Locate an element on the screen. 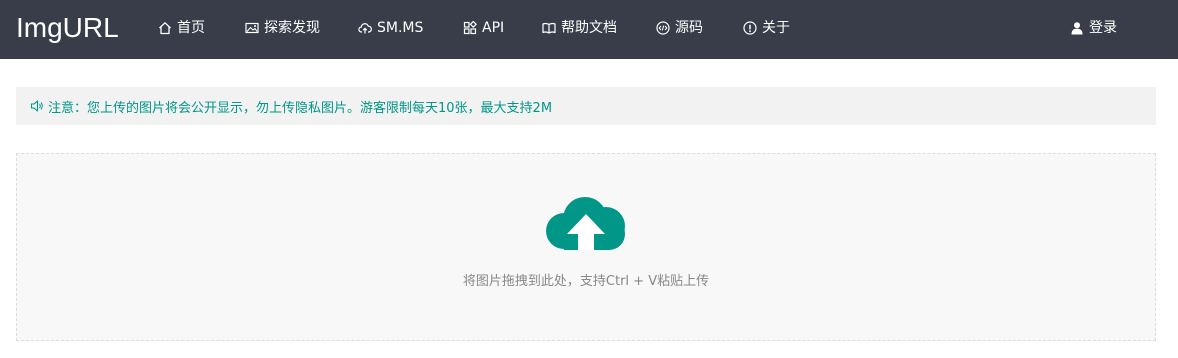  nav-item-explore: 探索发现 is located at coordinates (282, 28).